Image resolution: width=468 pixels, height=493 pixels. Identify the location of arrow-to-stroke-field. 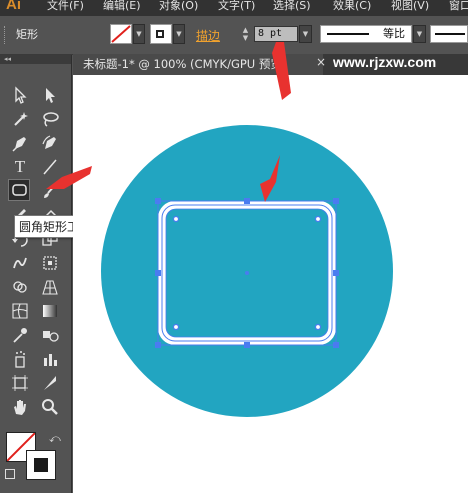
(281, 71).